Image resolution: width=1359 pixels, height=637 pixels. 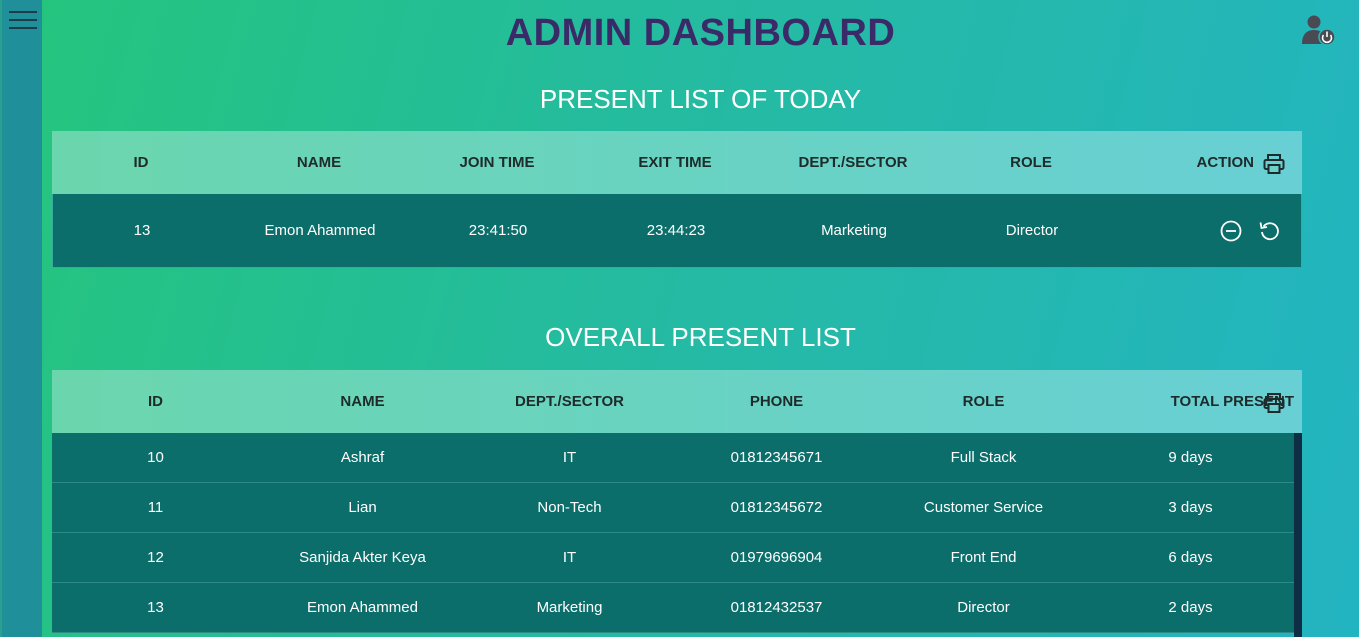 What do you see at coordinates (1190, 607) in the screenshot?
I see `cell-total-present: 2 days` at bounding box center [1190, 607].